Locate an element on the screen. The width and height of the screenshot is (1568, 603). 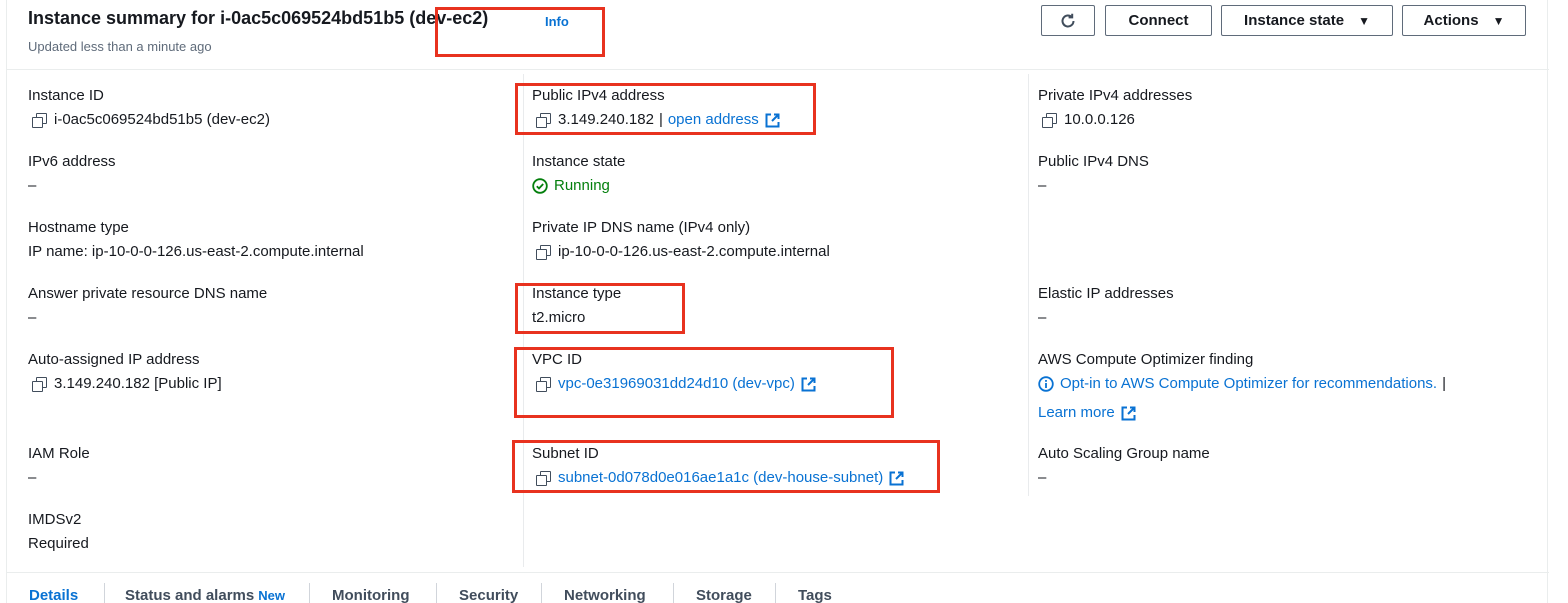
field-label: Answer private resource DNS name is located at coordinates (148, 293).